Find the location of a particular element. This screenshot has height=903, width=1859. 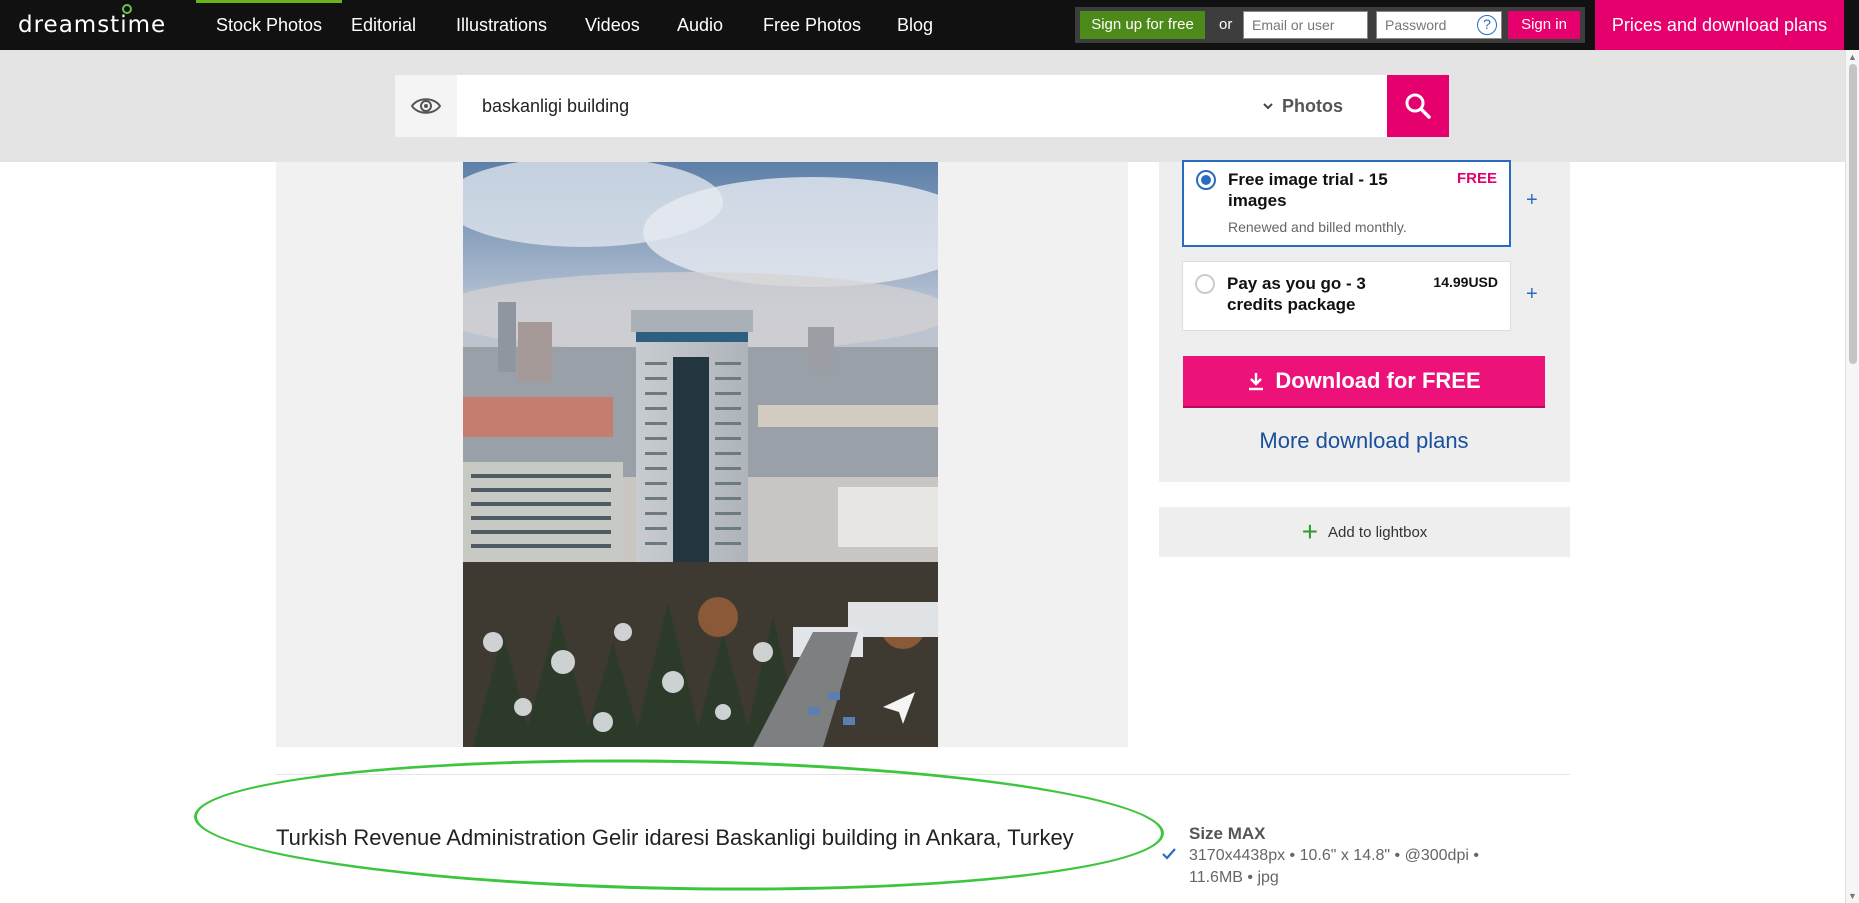

dreamstime-logo: dreamstime is located at coordinates (92, 21).